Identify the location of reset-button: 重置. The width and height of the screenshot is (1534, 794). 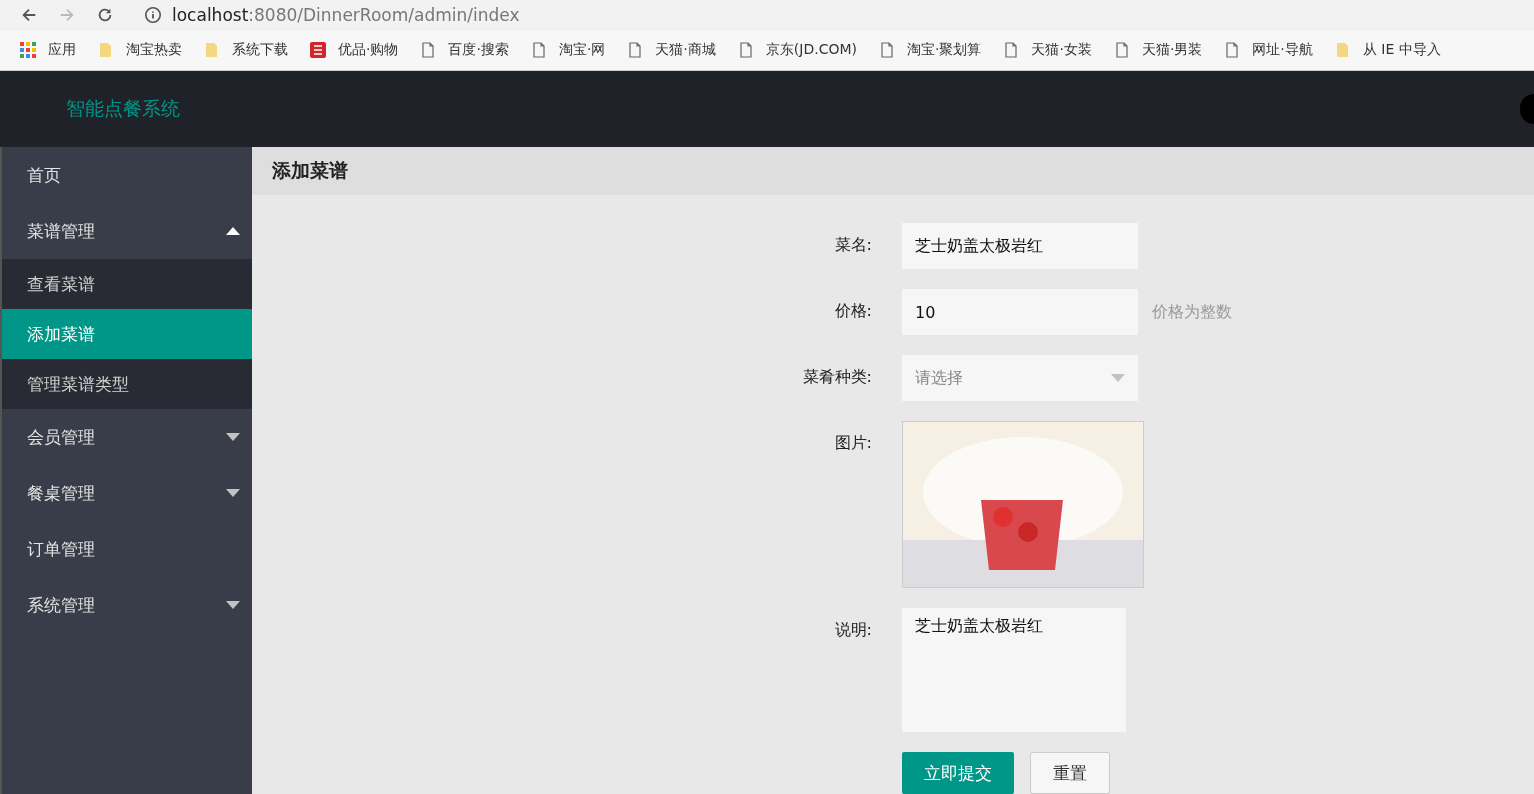
(1070, 773).